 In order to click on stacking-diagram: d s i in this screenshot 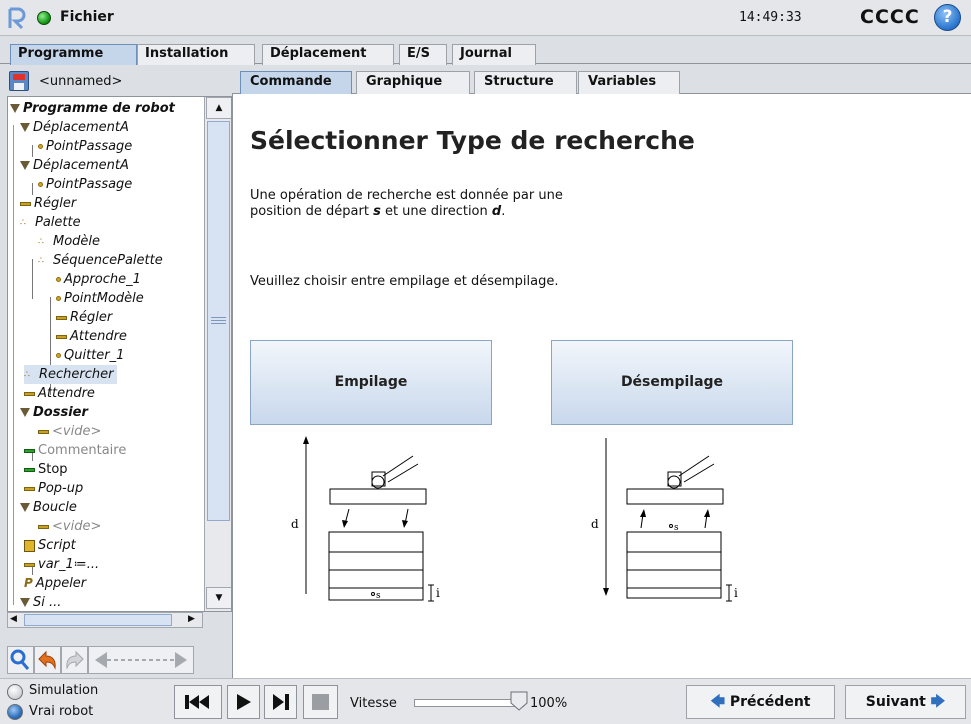, I will do `click(365, 519)`.